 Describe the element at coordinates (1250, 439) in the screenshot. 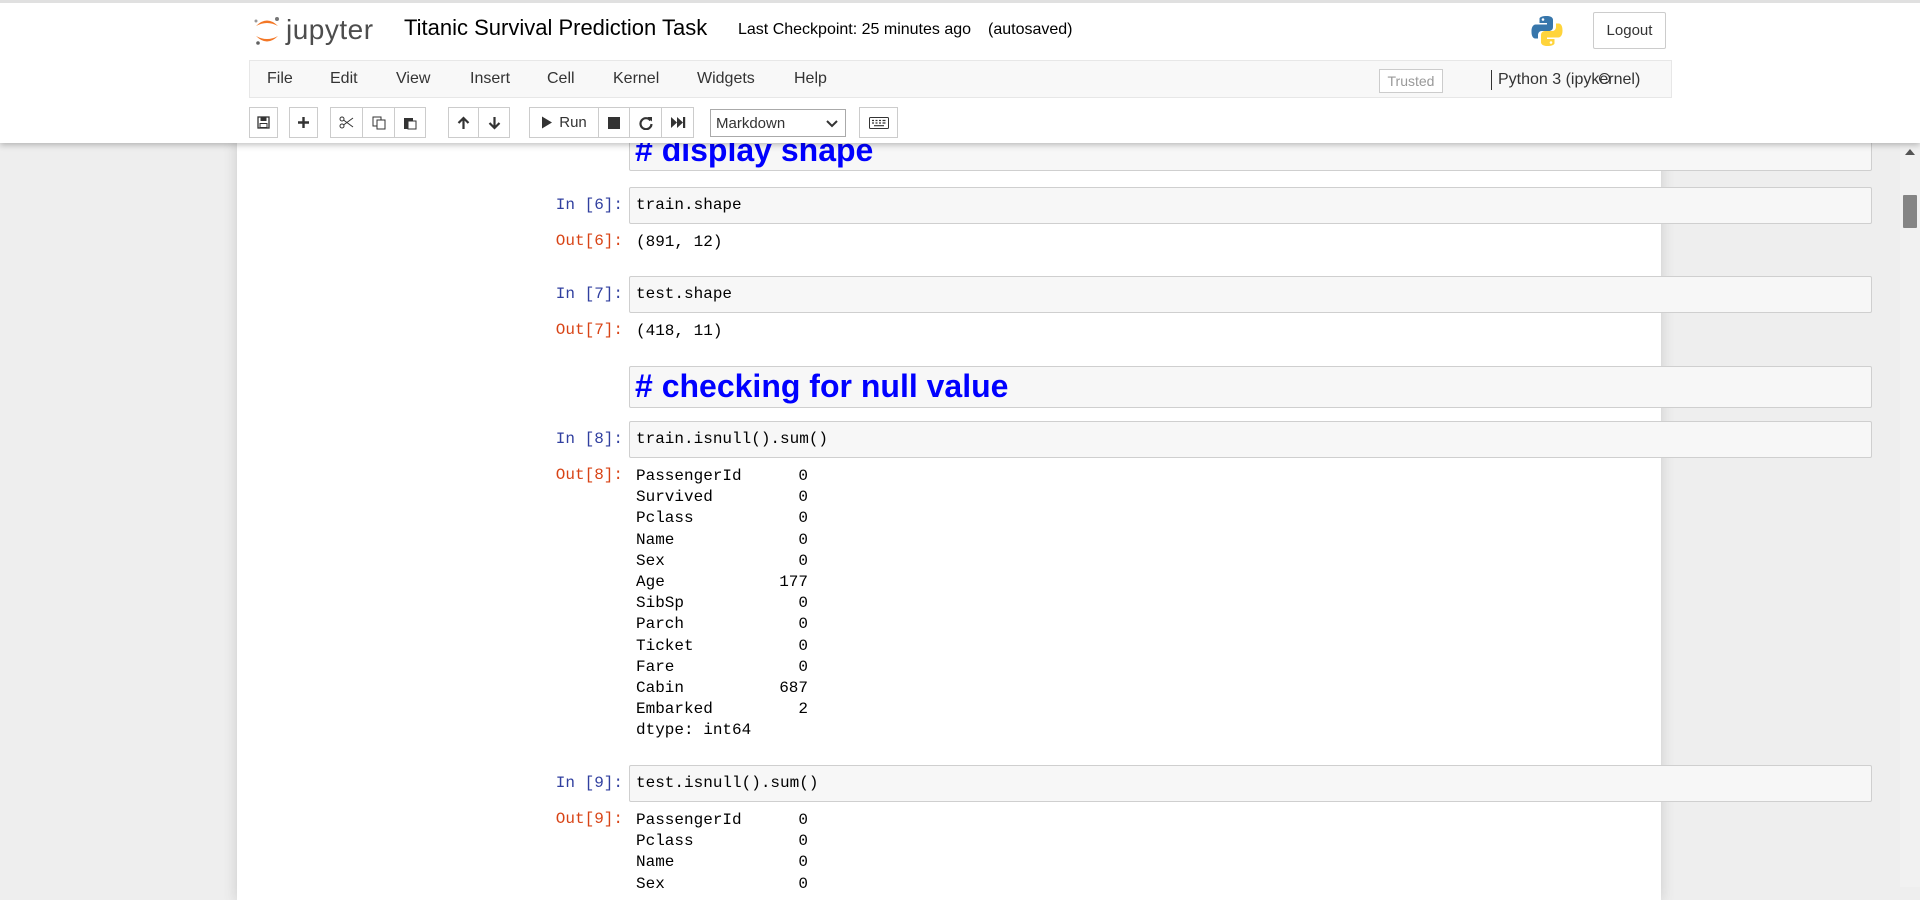

I see `code-cell: train.isnull().sum()` at that location.